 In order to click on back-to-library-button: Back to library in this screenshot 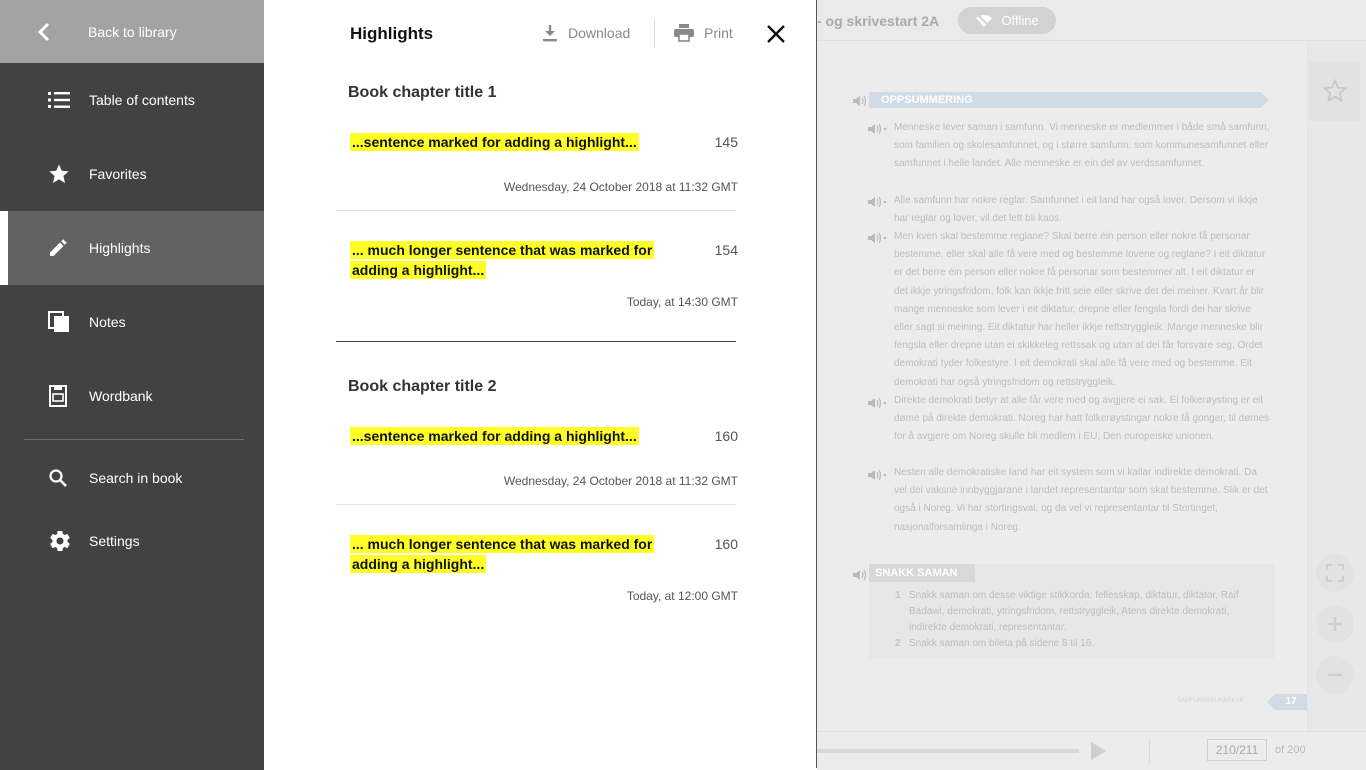, I will do `click(132, 31)`.